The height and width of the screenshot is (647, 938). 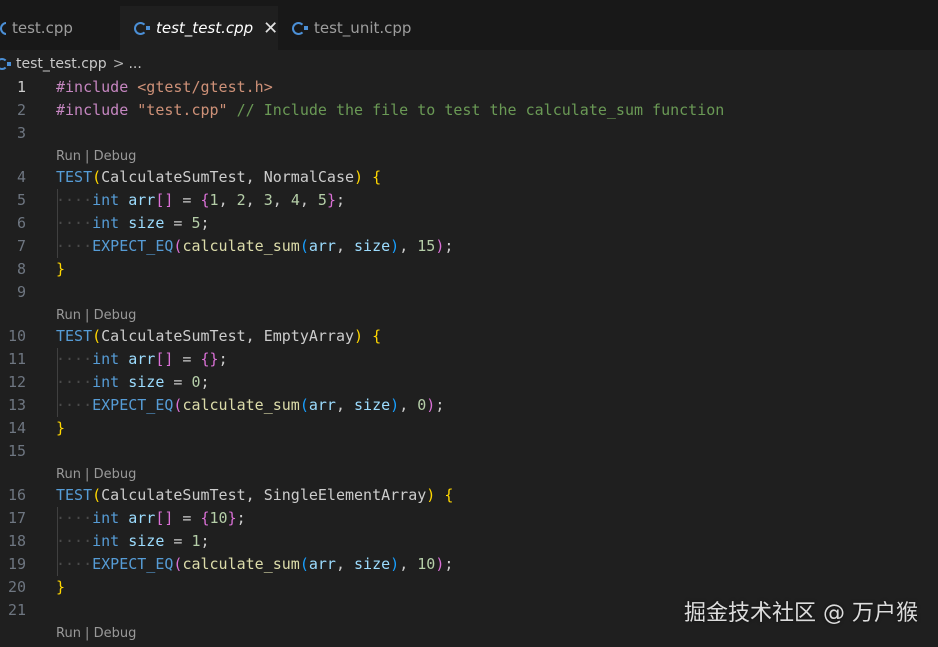 What do you see at coordinates (469, 587) in the screenshot?
I see `code-line: 20}` at bounding box center [469, 587].